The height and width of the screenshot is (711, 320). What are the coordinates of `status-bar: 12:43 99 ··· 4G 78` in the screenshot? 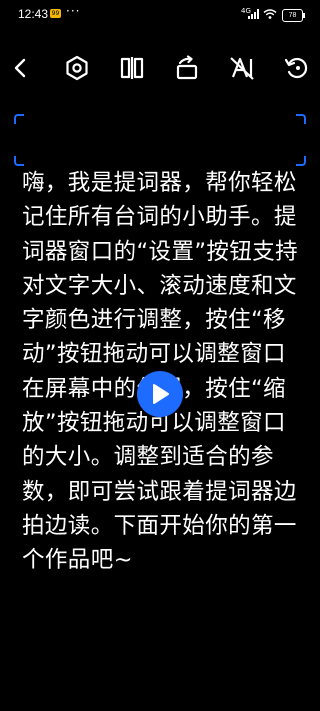 It's located at (160, 15).